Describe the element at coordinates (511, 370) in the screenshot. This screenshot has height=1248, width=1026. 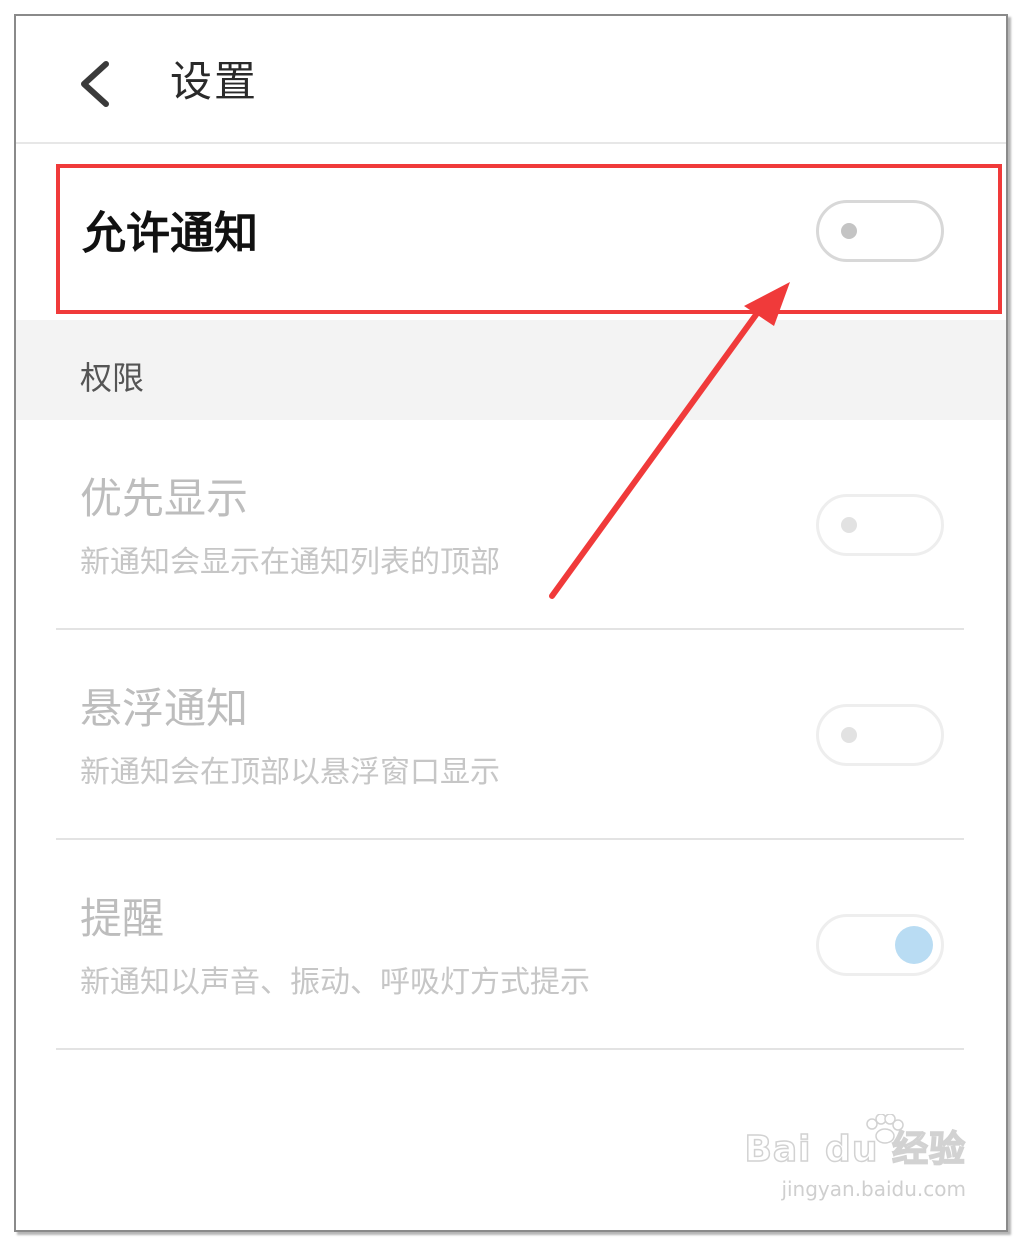
I see `permissions-section-header: 权限` at that location.